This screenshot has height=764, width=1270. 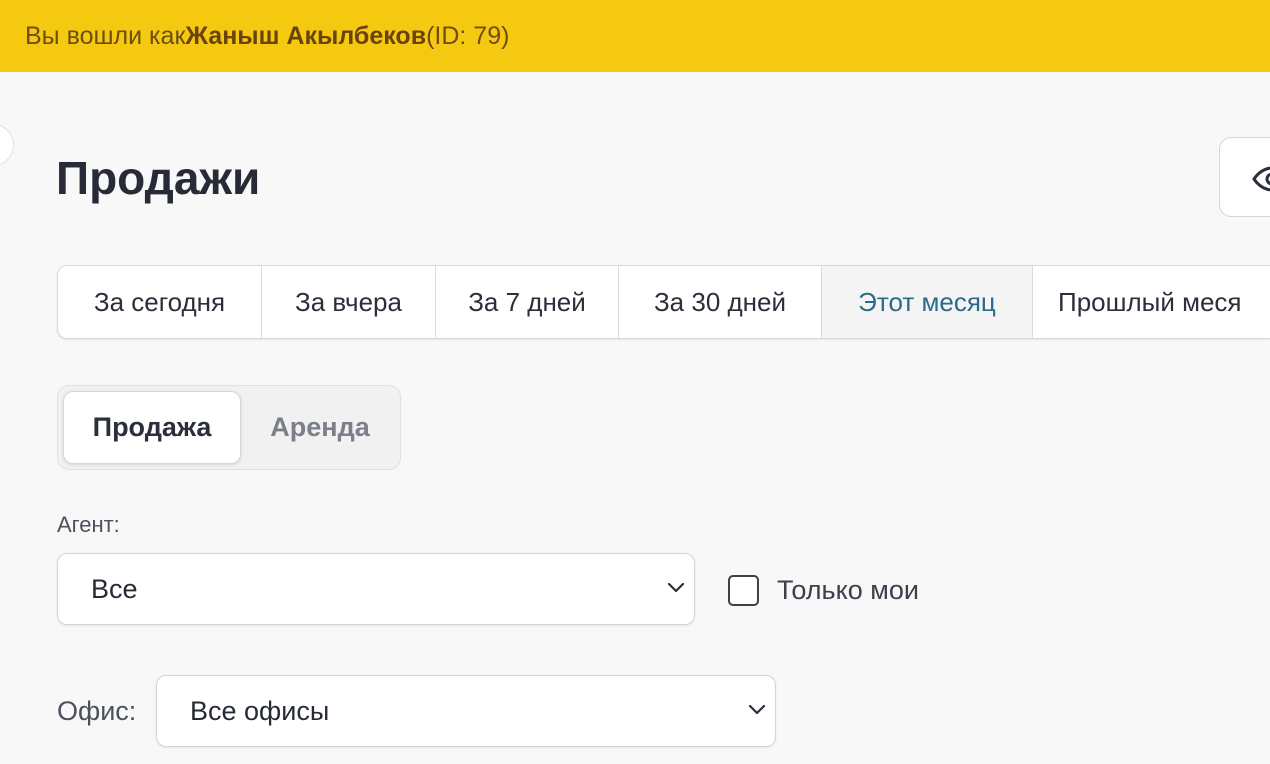 I want to click on view-button, so click(x=1244, y=177).